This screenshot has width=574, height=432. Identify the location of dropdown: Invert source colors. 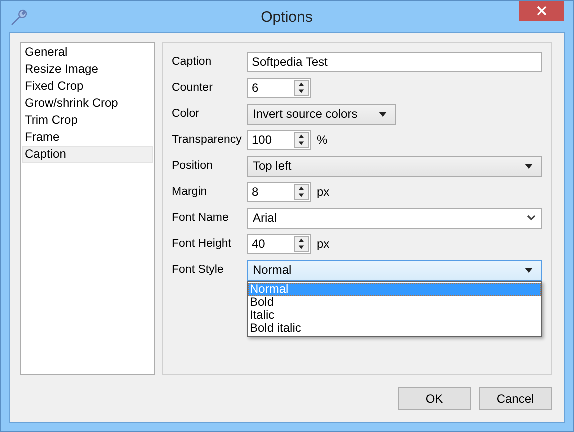
(321, 114).